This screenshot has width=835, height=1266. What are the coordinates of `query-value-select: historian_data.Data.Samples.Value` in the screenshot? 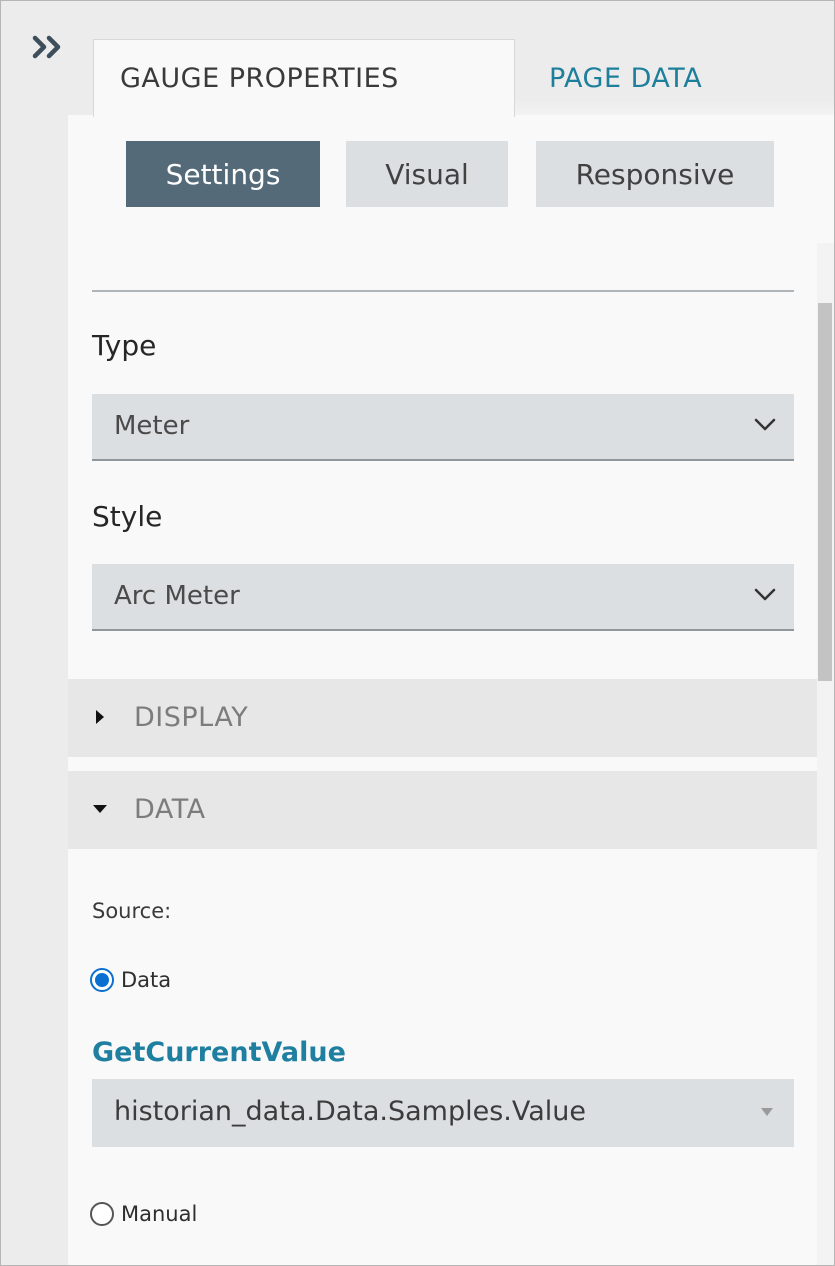 It's located at (443, 1113).